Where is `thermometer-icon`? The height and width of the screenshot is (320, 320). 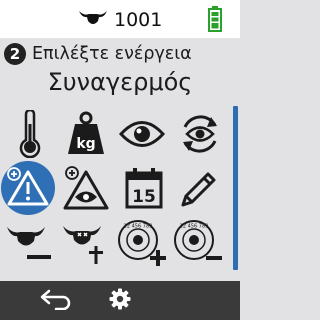
thermometer-icon is located at coordinates (30, 135).